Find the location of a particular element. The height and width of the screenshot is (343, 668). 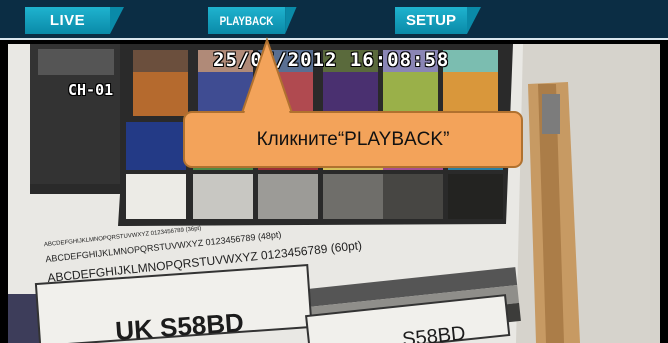

tab-setup: SETUP is located at coordinates (438, 20).